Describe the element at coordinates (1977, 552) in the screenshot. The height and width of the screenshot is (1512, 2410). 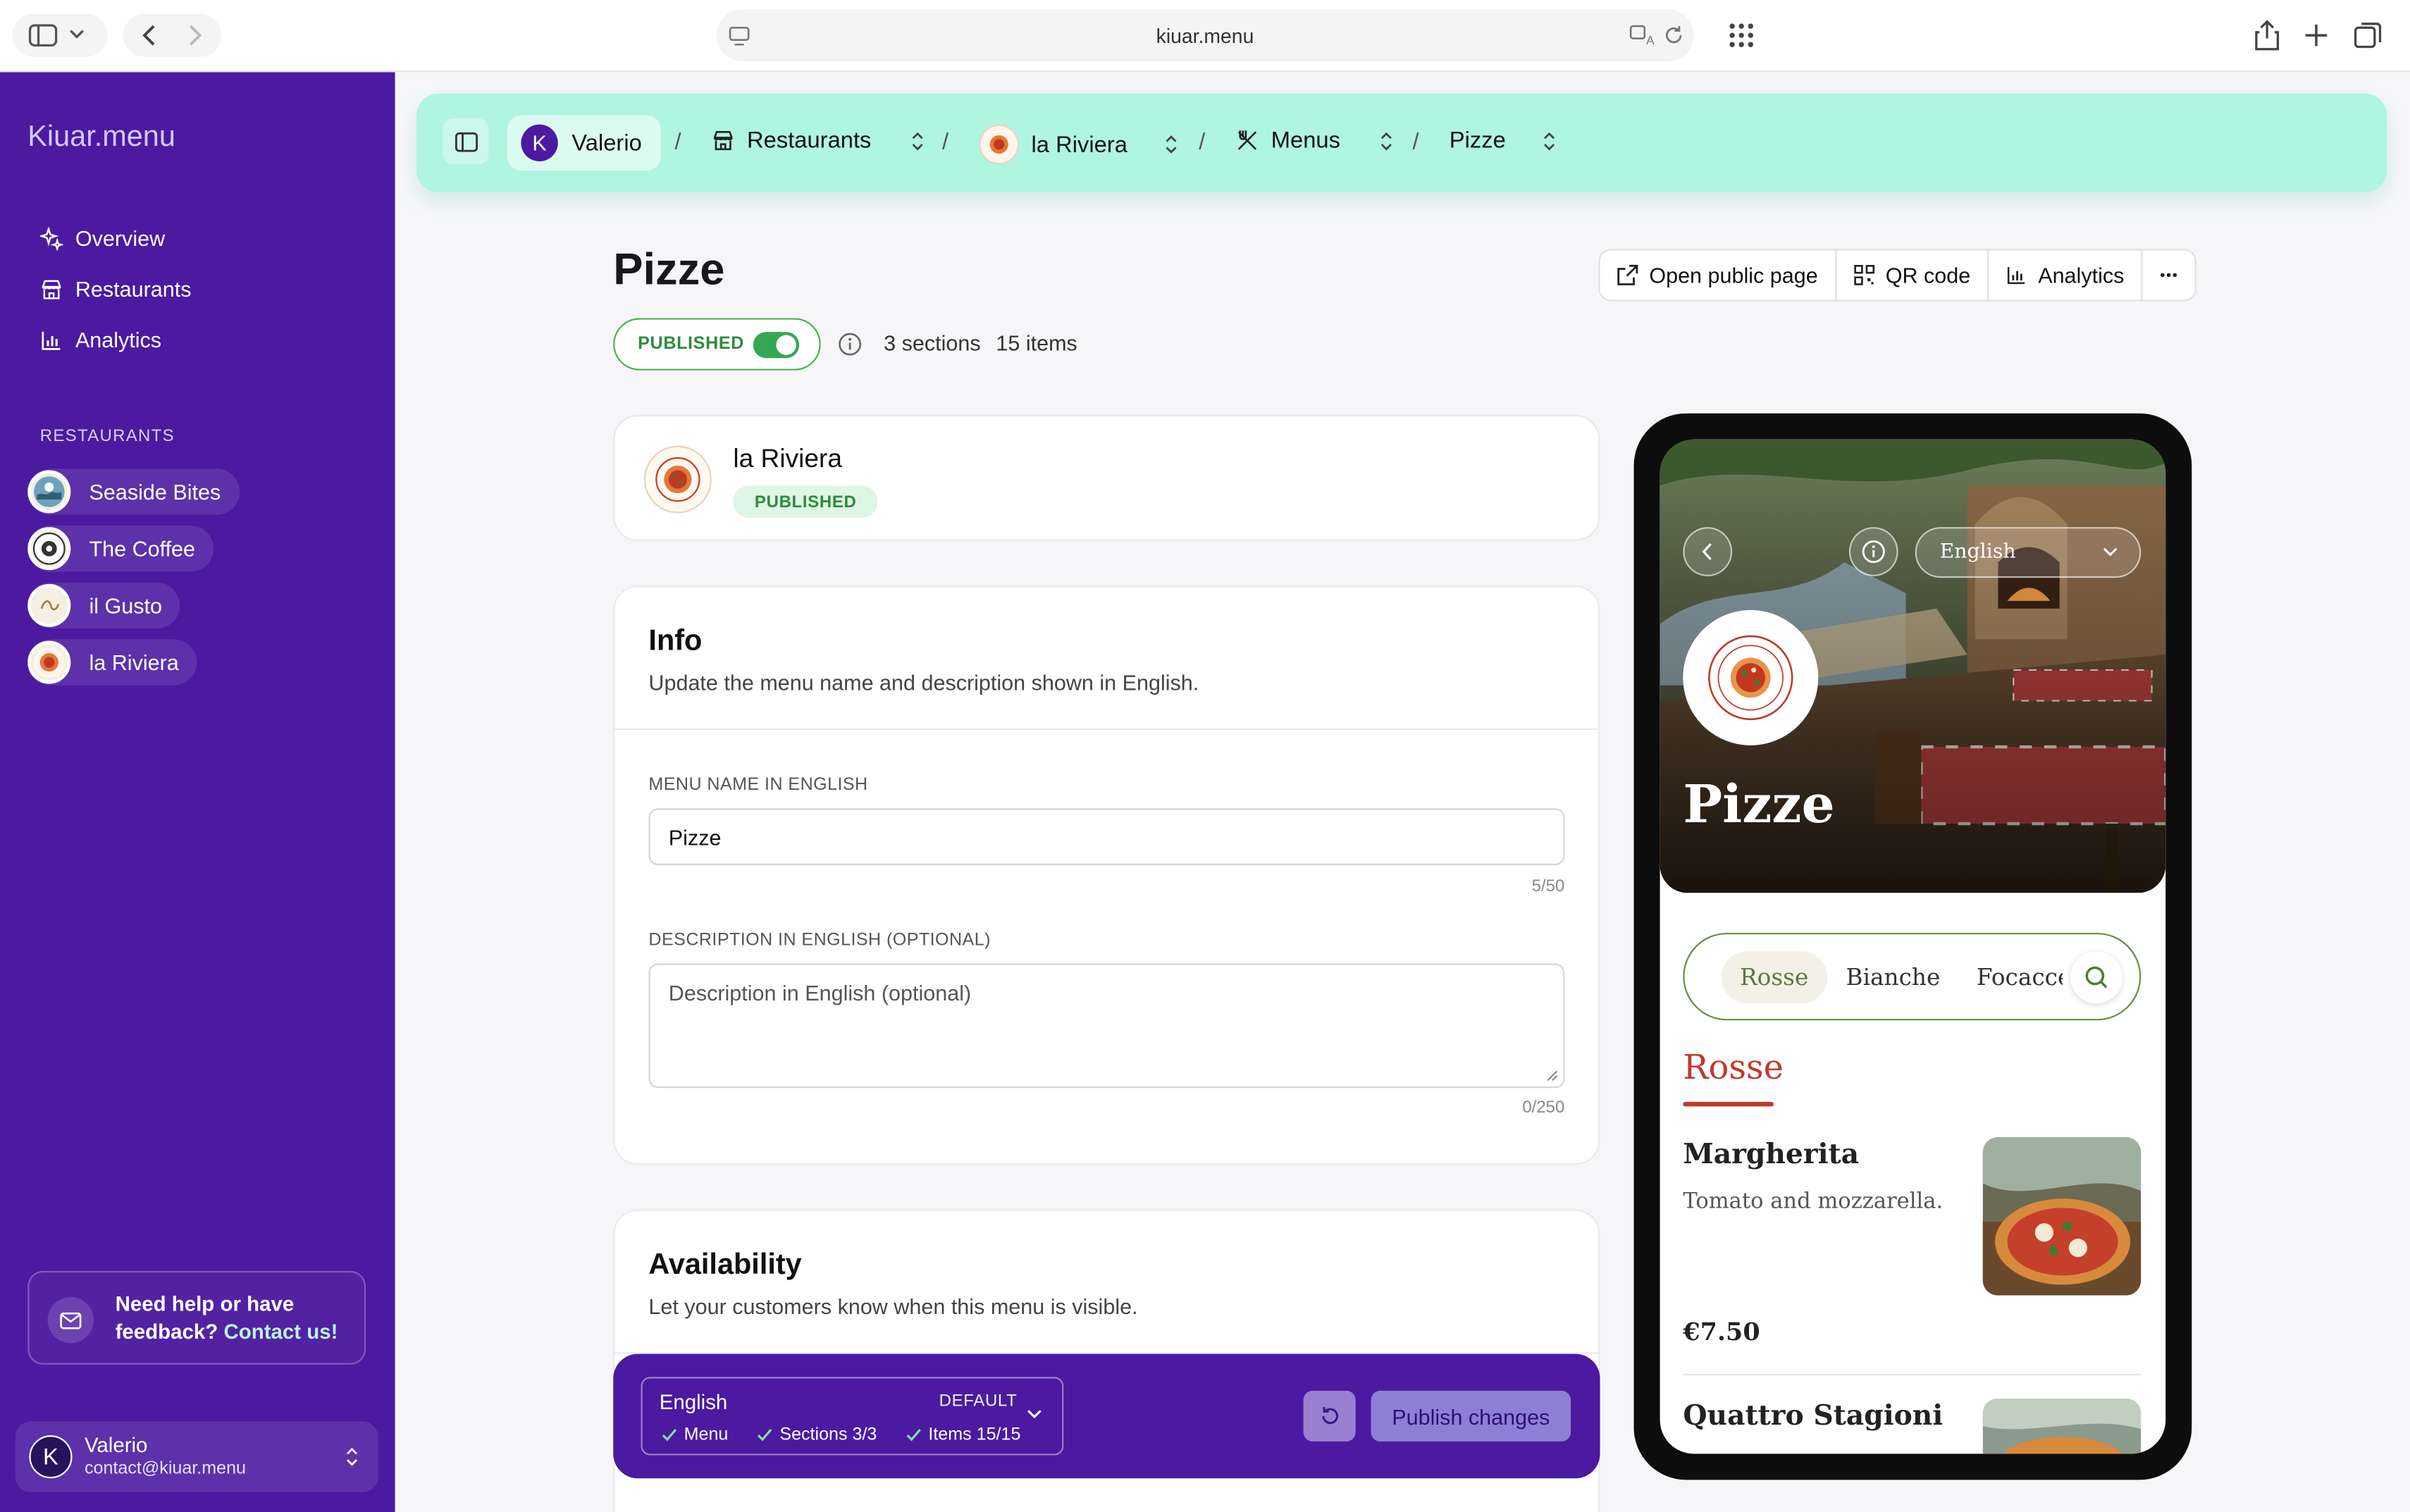
I see `preview-language-label: English` at that location.